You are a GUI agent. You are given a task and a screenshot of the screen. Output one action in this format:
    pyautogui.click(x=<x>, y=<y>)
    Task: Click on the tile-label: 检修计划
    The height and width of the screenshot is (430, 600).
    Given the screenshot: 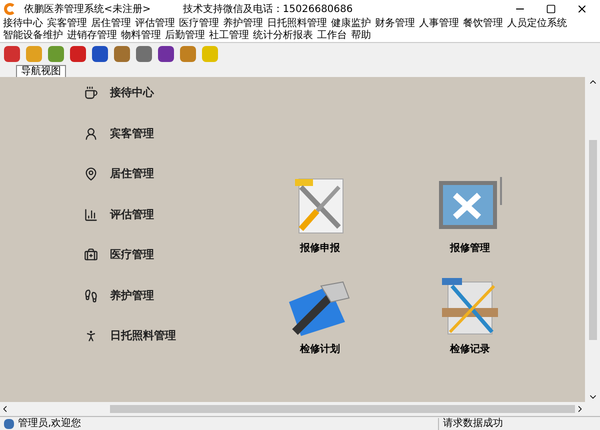 What is the action you would take?
    pyautogui.click(x=320, y=349)
    